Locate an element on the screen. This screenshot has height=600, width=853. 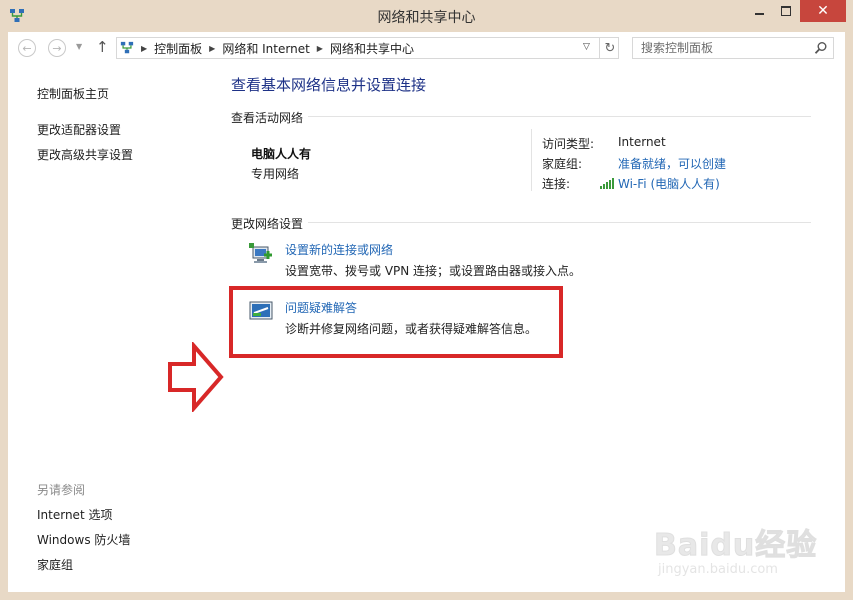
maximize-button is located at coordinates (786, 11).